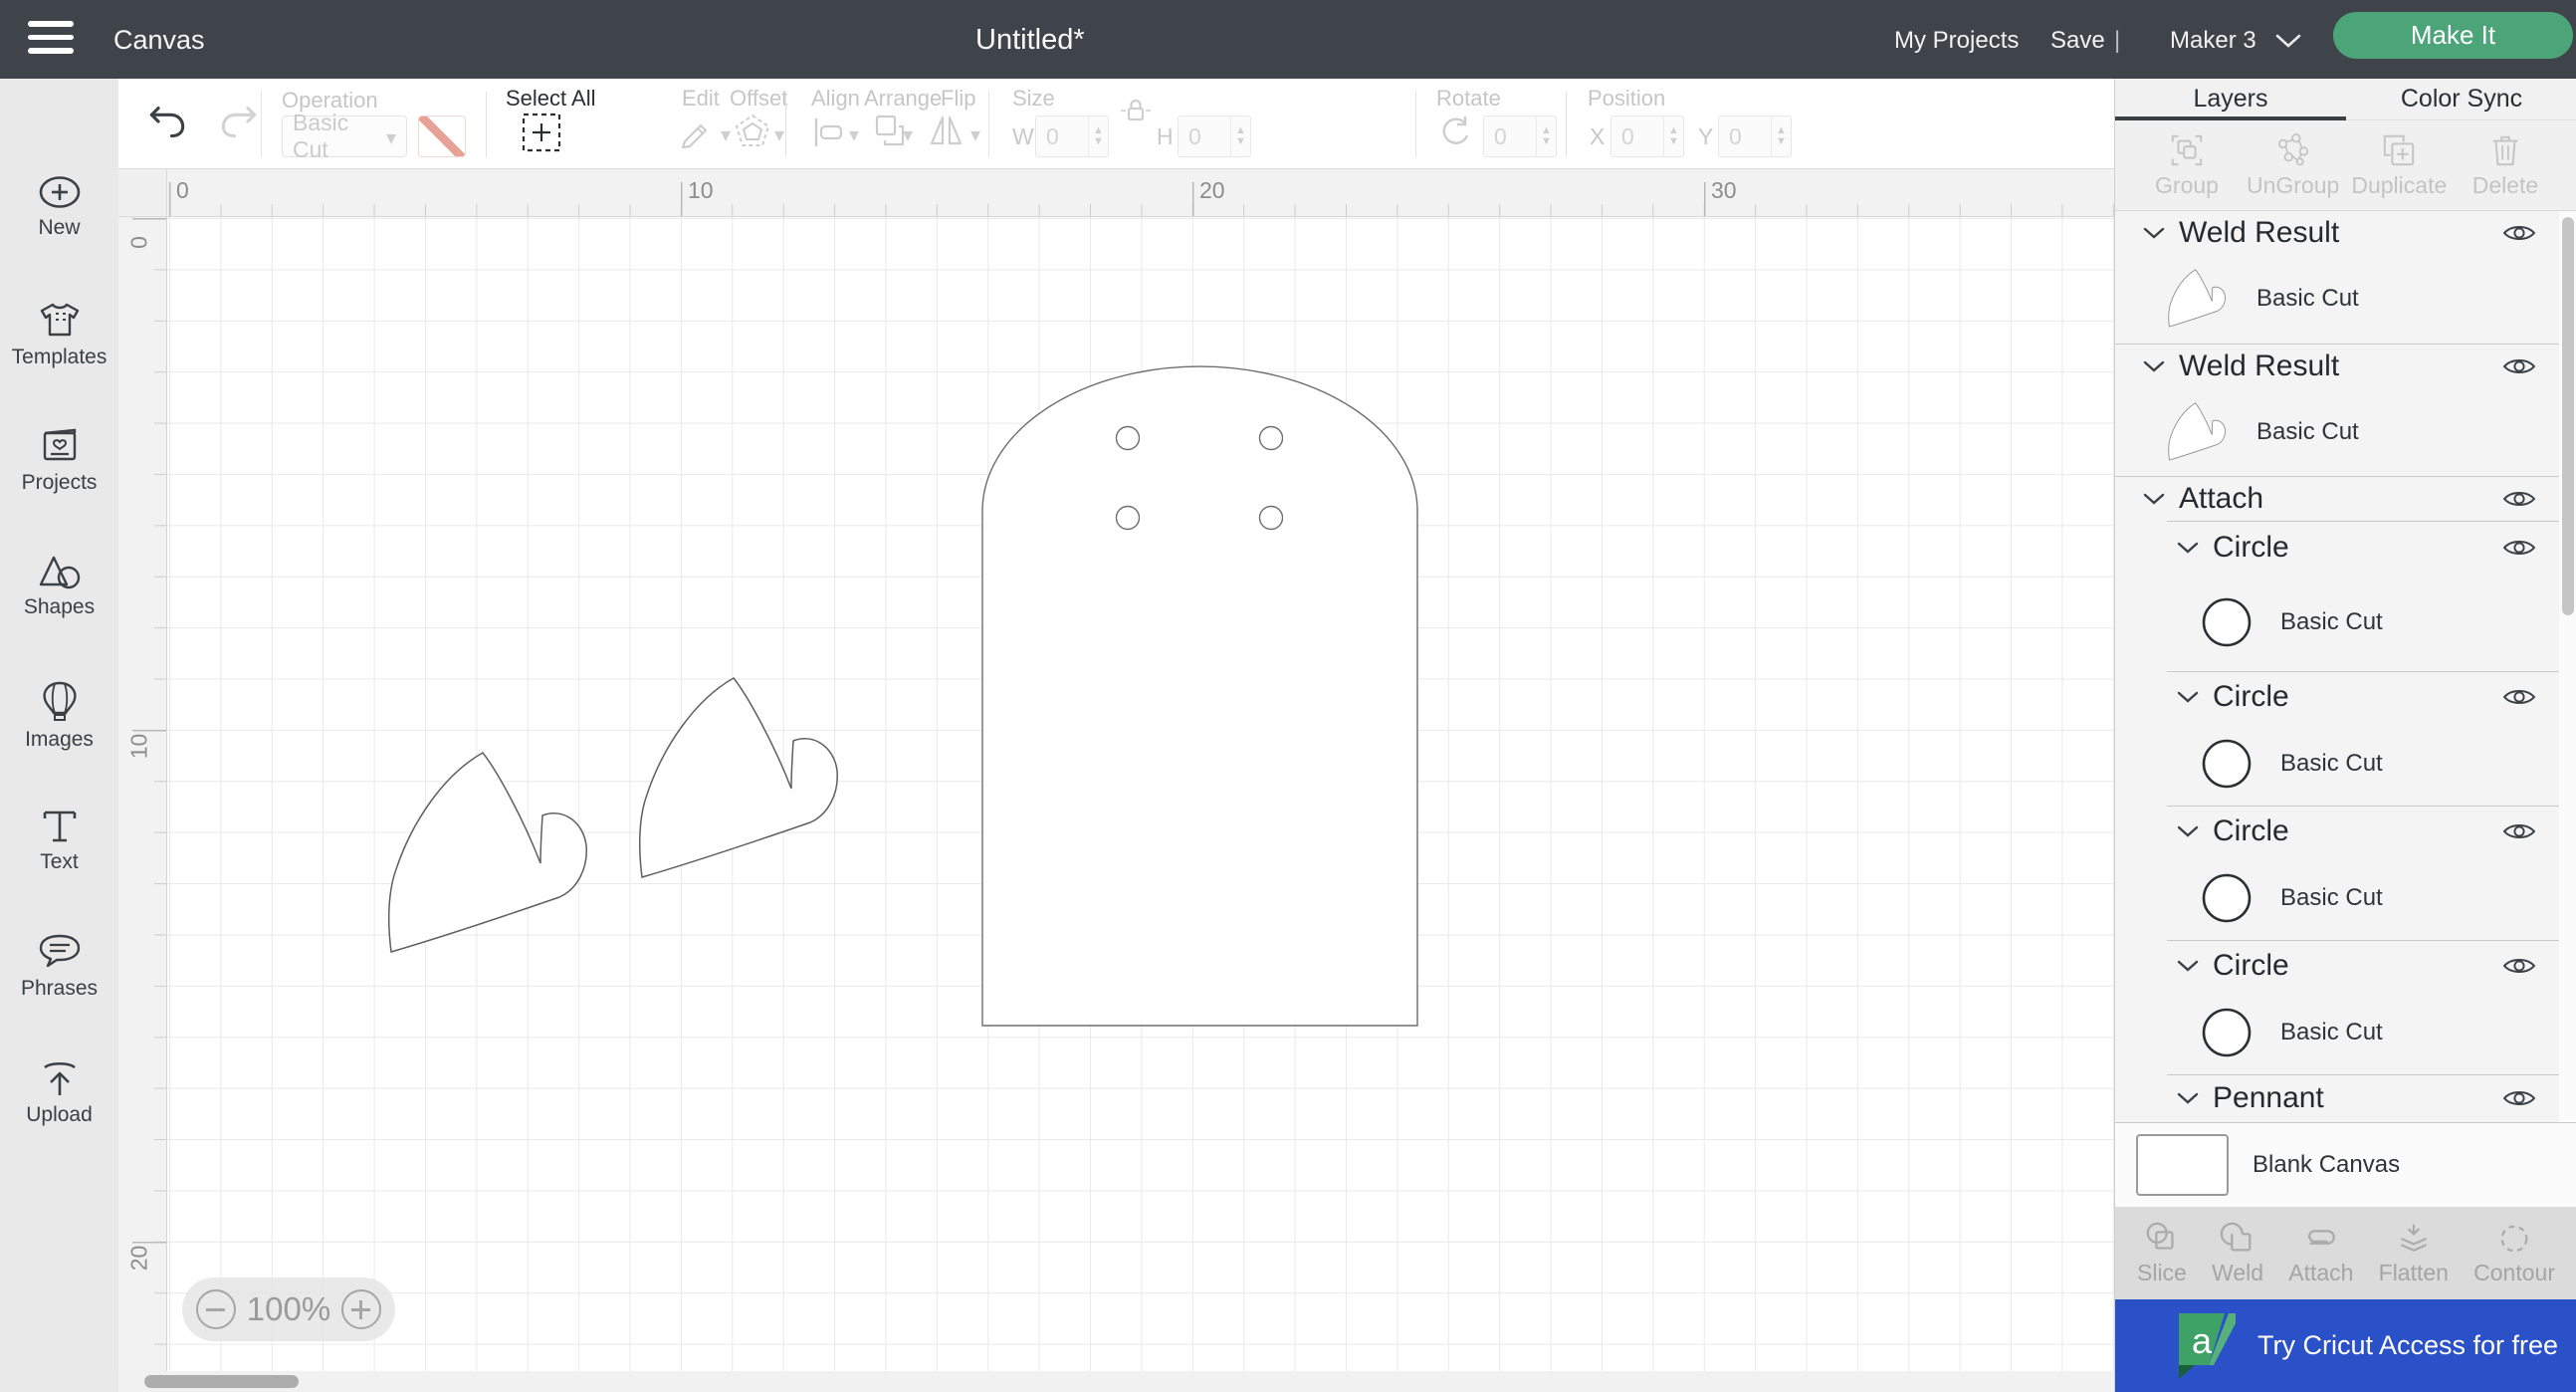 Image resolution: width=2576 pixels, height=1392 pixels. Describe the element at coordinates (167, 122) in the screenshot. I see `undo-icon` at that location.